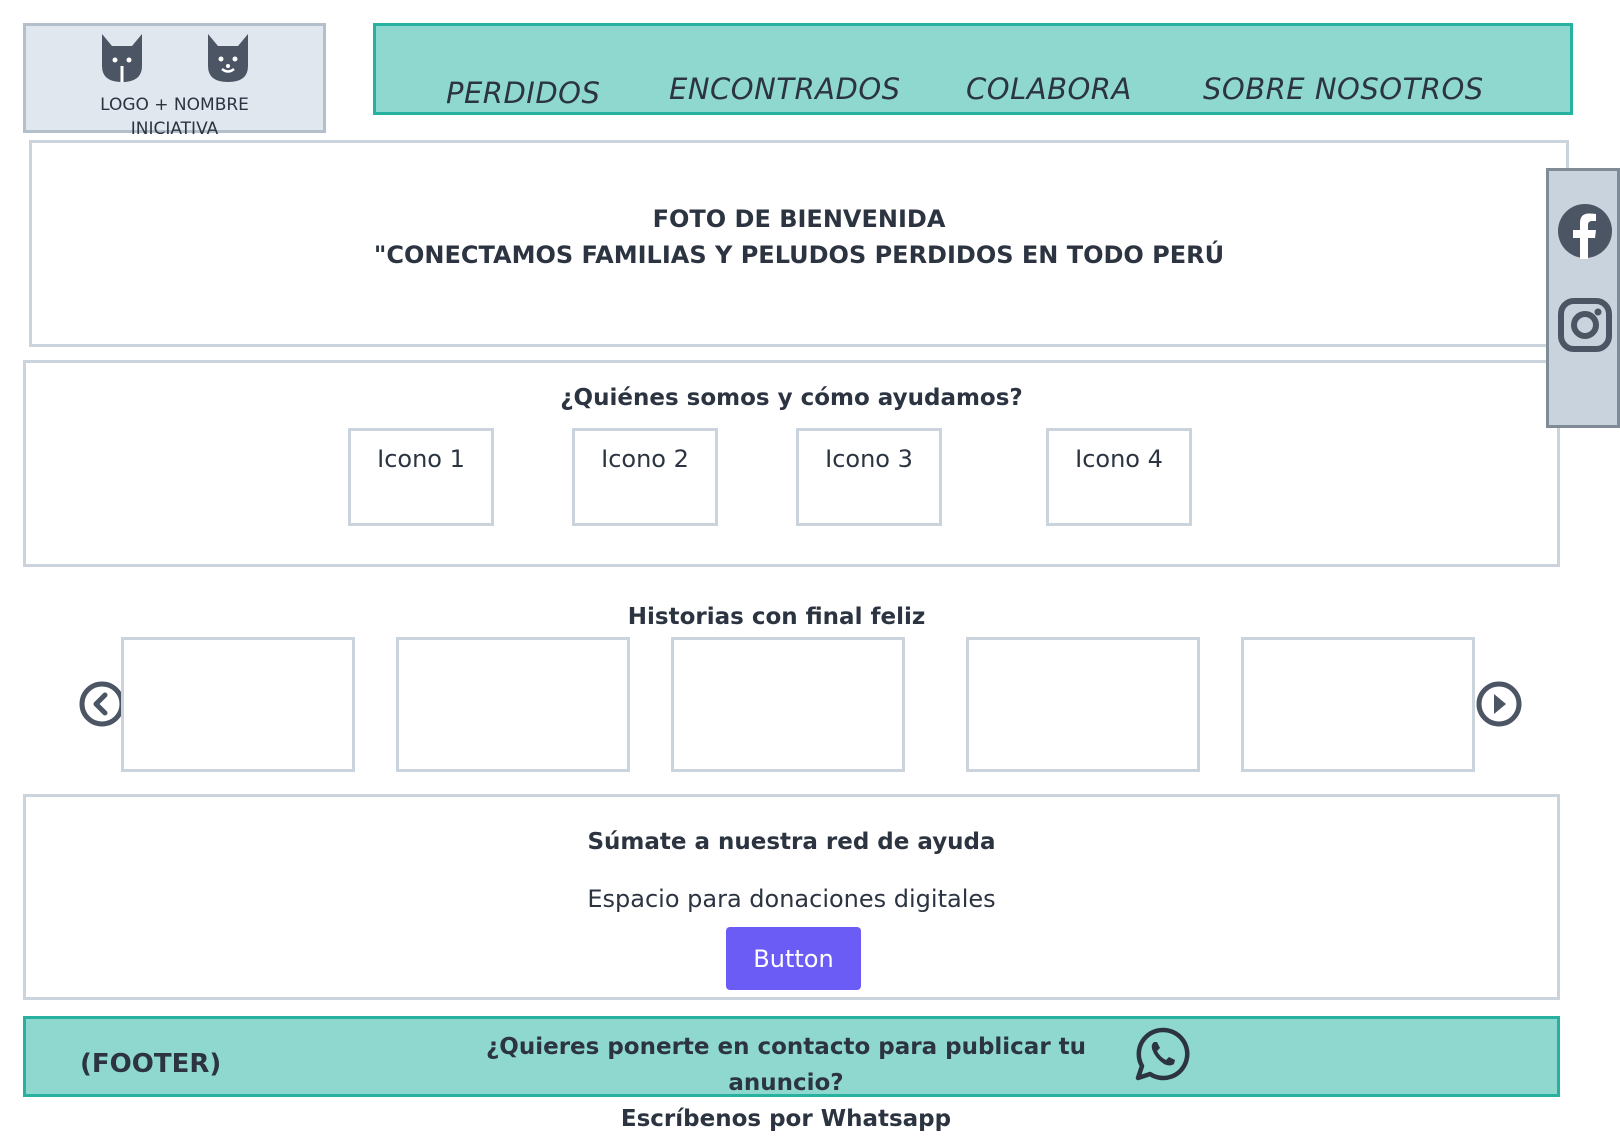 This screenshot has height=1137, width=1620. Describe the element at coordinates (776, 617) in the screenshot. I see `stories-title: Historias con final feliz` at that location.